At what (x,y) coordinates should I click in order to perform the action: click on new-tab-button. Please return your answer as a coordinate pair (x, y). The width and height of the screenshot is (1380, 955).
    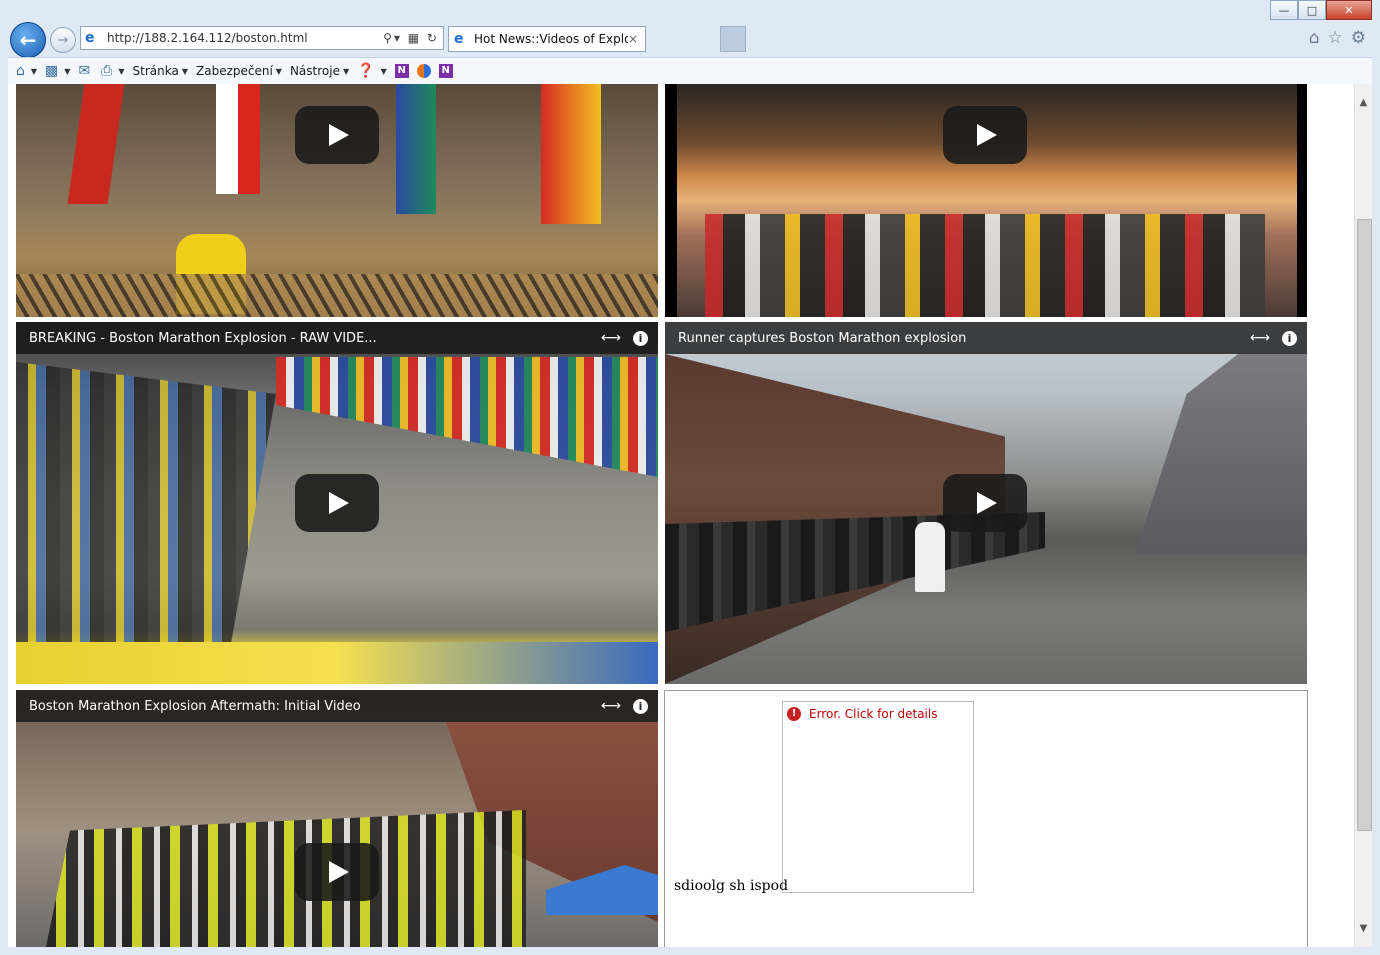
    Looking at the image, I should click on (698, 39).